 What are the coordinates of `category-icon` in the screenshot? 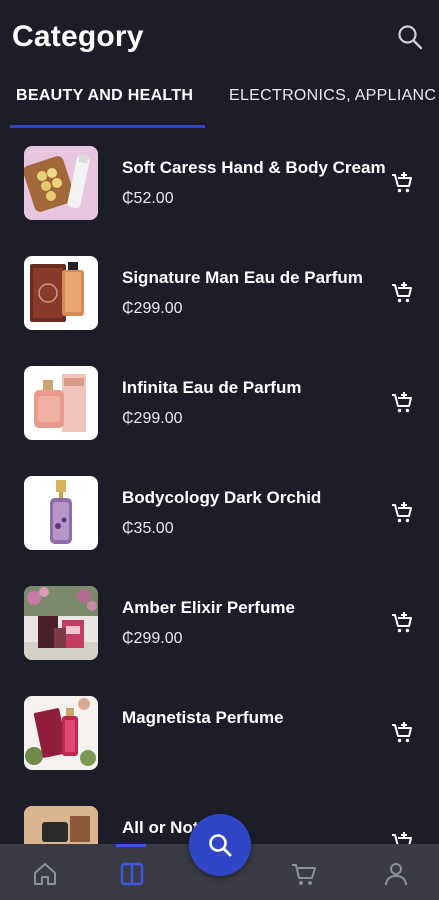 It's located at (132, 874).